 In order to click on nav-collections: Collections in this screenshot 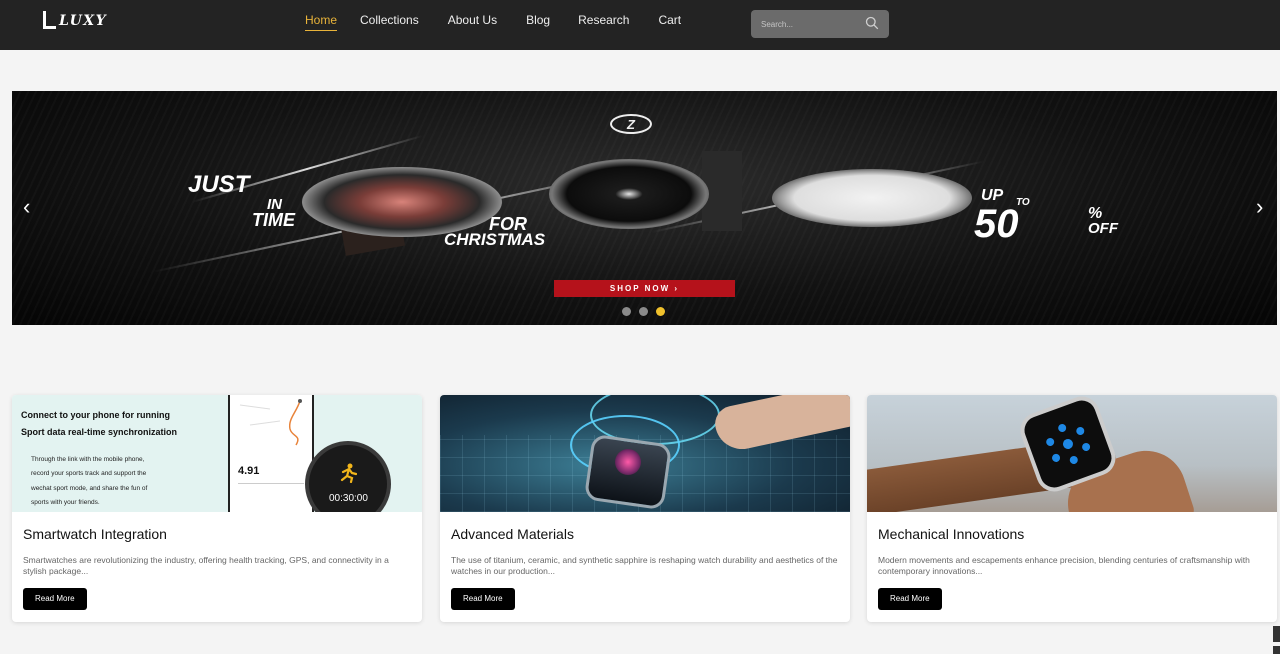, I will do `click(389, 15)`.